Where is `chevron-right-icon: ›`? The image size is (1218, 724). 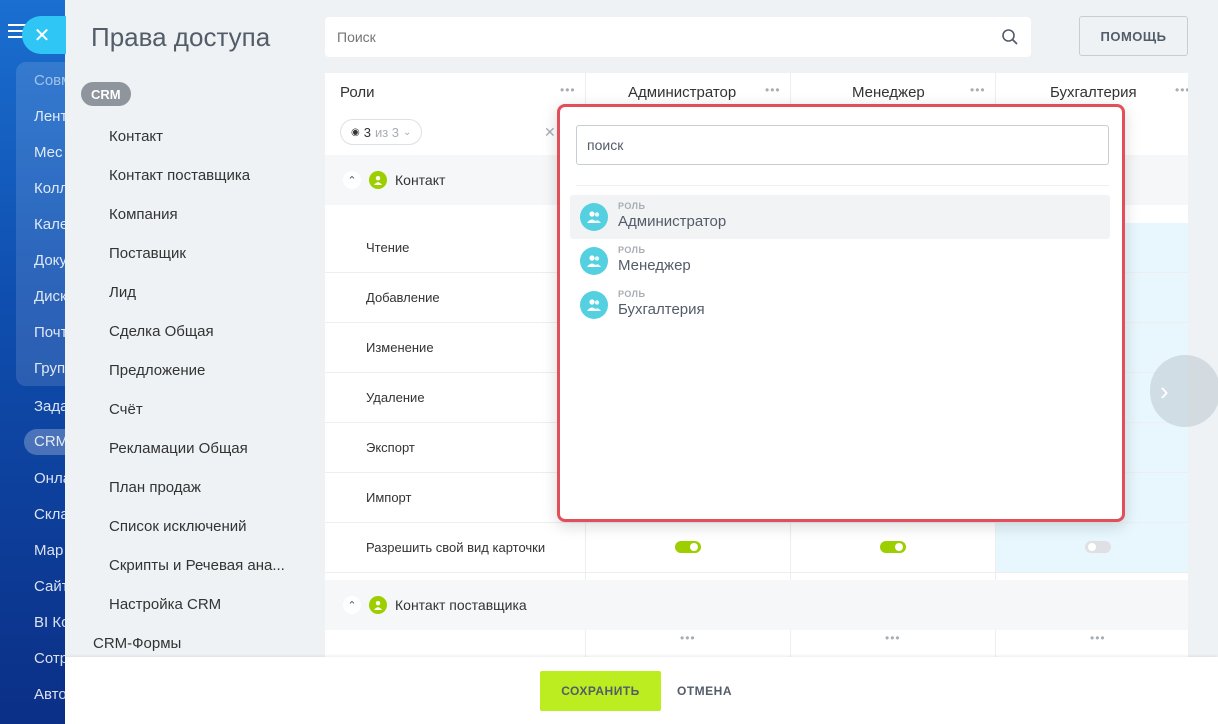
chevron-right-icon: › is located at coordinates (1164, 390).